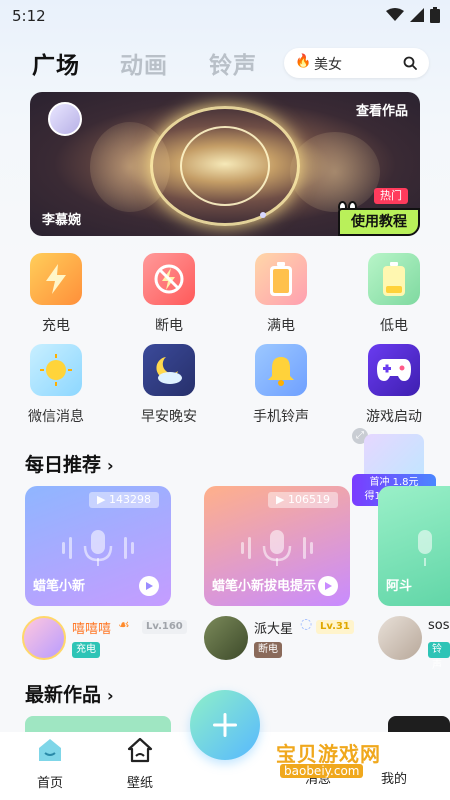 The image size is (450, 800). I want to click on feature-label: 游戏启动, so click(394, 417).